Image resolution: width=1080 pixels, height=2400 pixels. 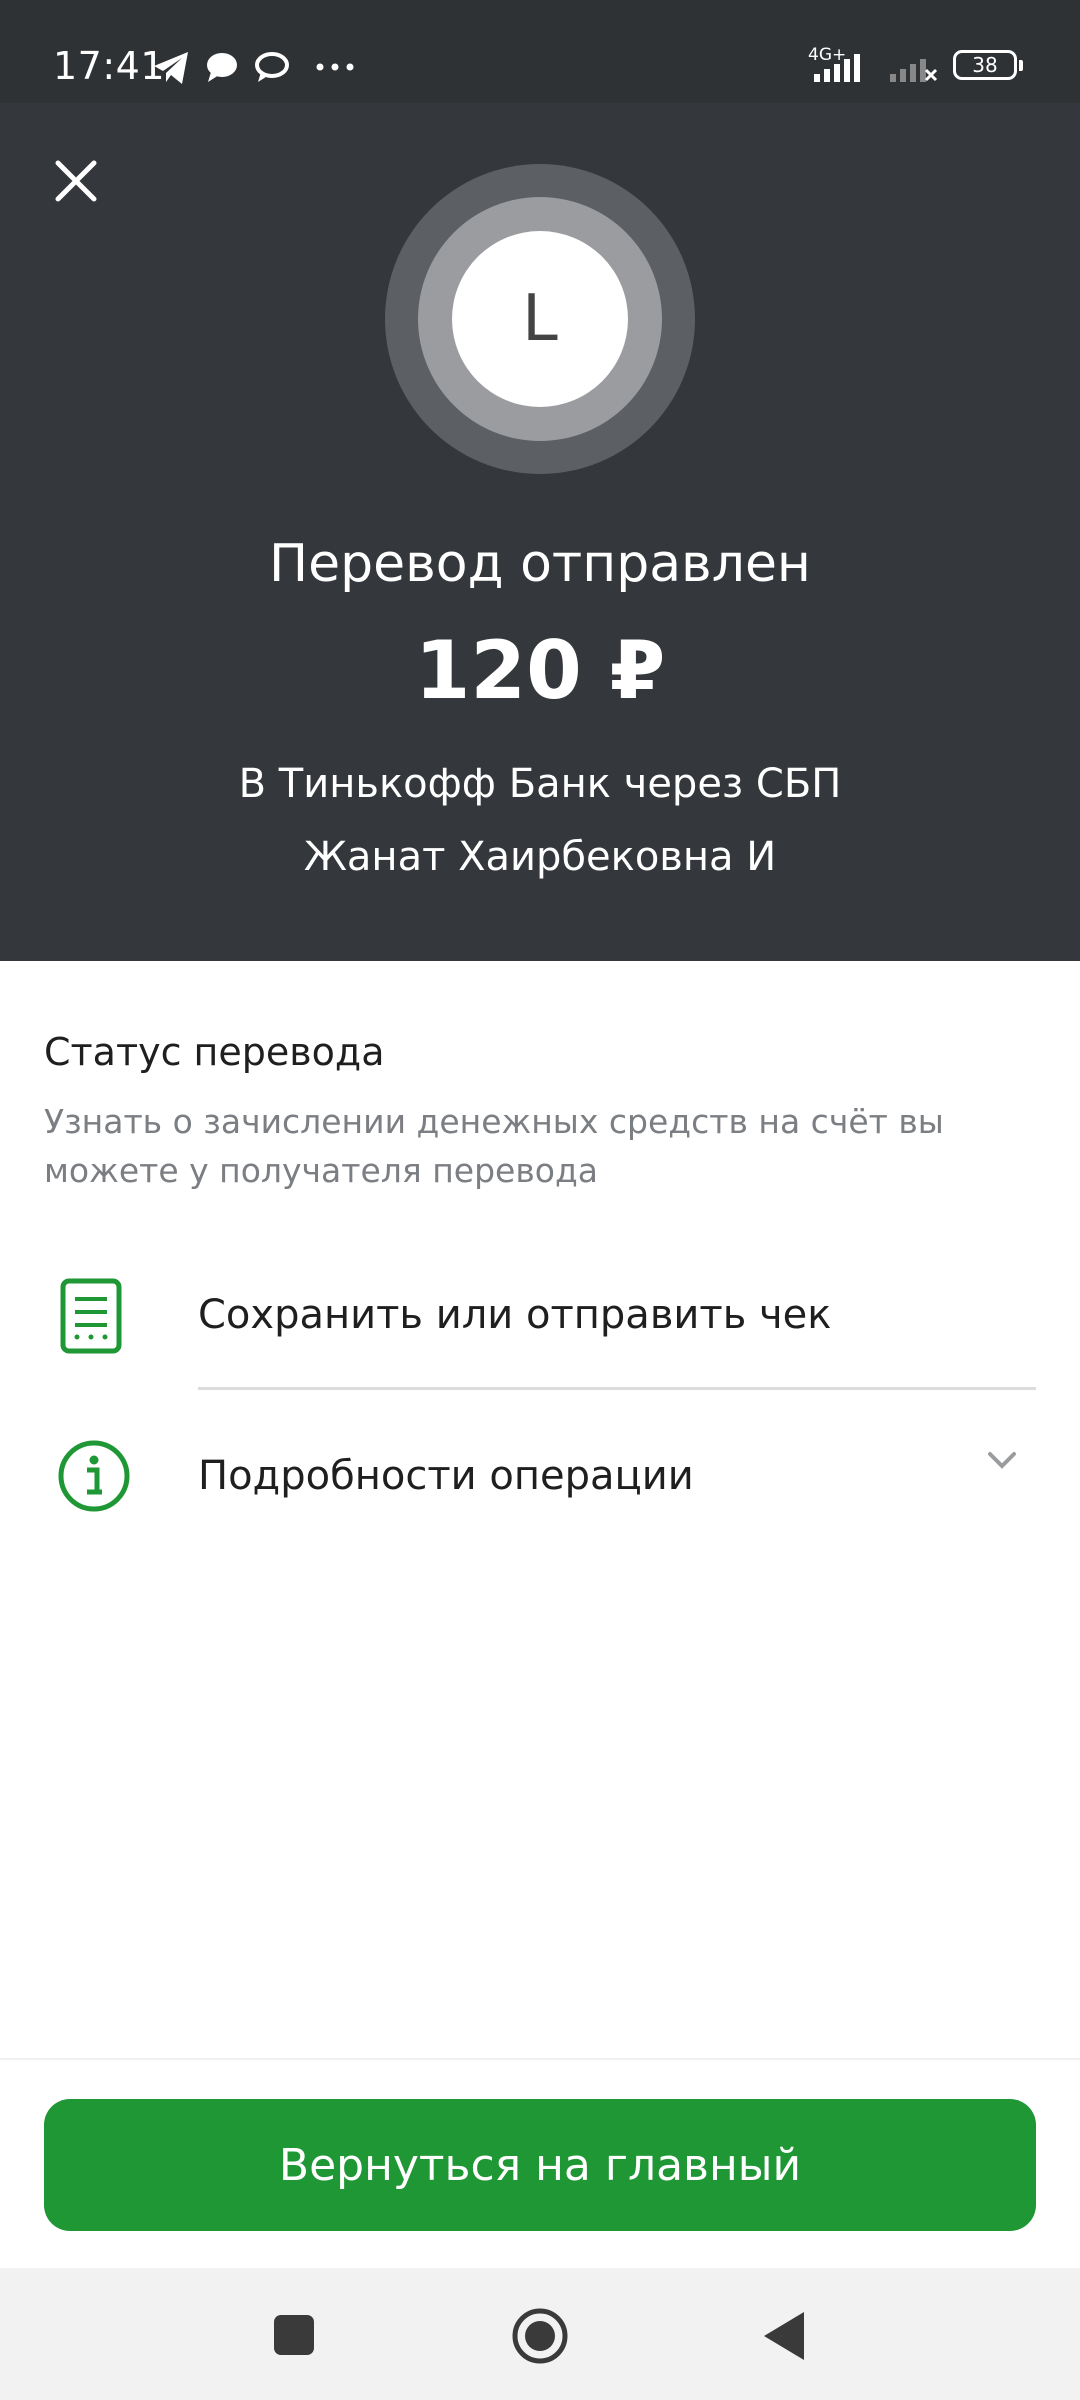 I want to click on bottom-divider, so click(x=540, y=2059).